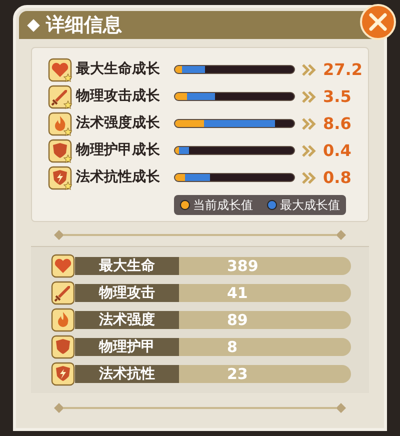 Image resolution: width=400 pixels, height=436 pixels. Describe the element at coordinates (127, 320) in the screenshot. I see `stat-label: 法术强度` at that location.